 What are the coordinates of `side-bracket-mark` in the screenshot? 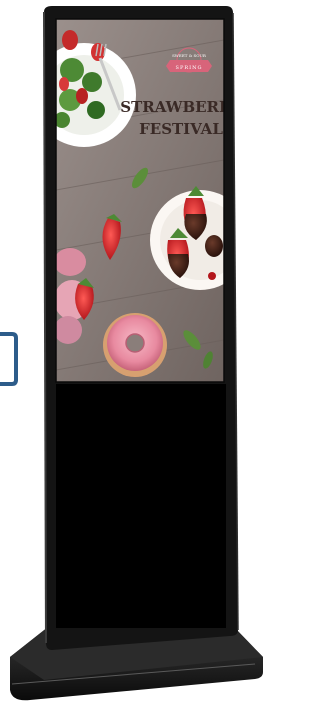 It's located at (9, 359).